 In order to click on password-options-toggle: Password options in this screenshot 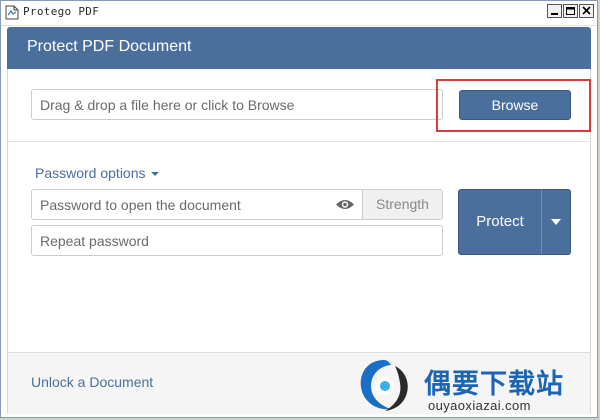, I will do `click(97, 173)`.